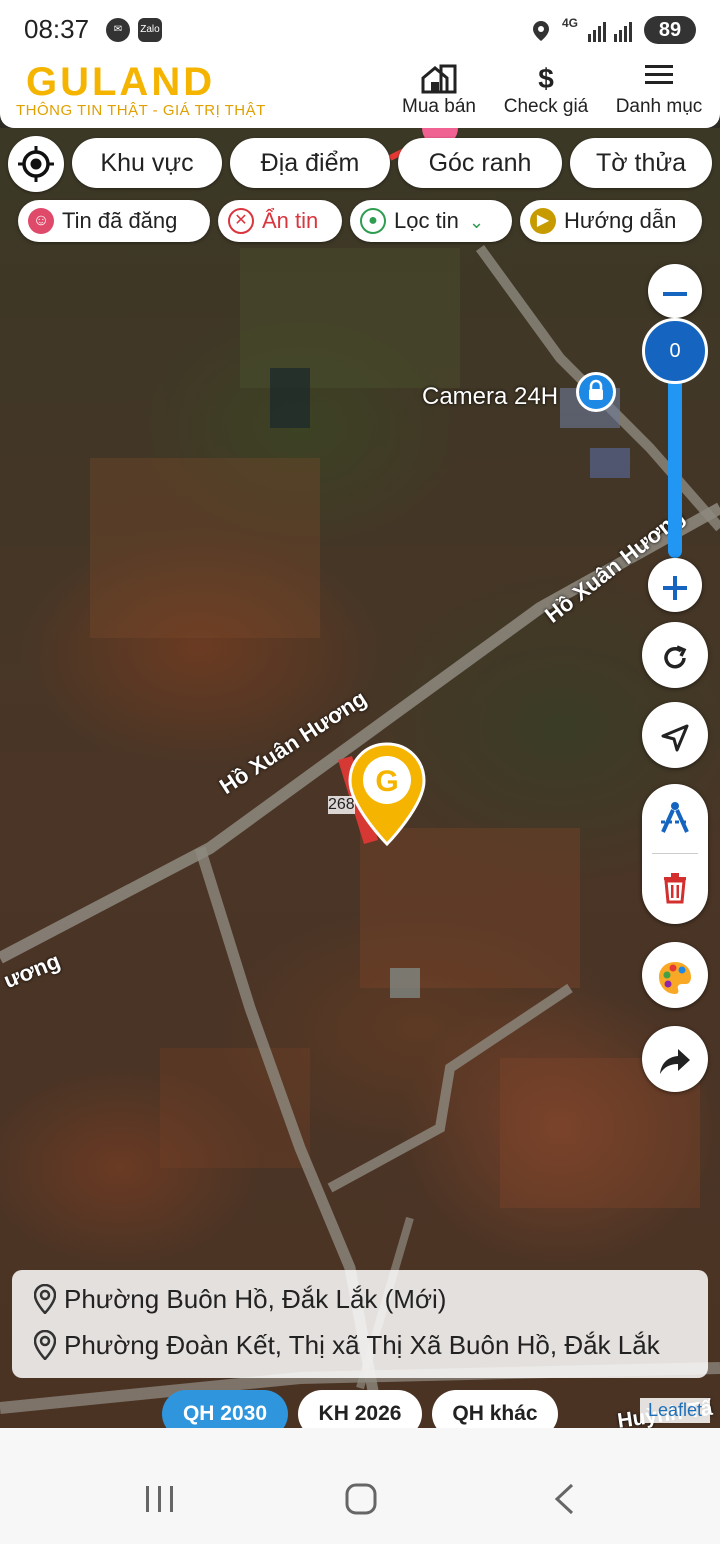  I want to click on home-button, so click(361, 1501).